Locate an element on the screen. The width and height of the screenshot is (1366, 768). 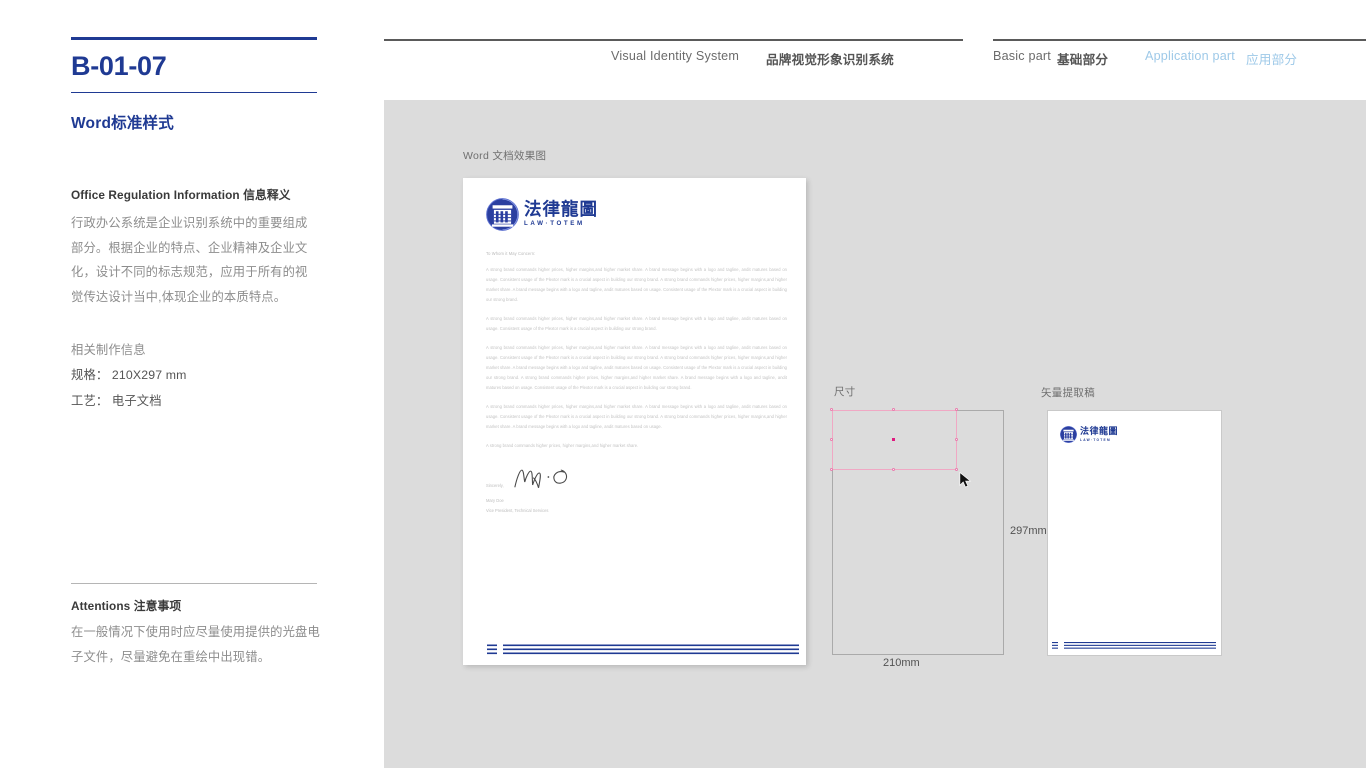
selection-handle-bottom-right is located at coordinates (956, 469).